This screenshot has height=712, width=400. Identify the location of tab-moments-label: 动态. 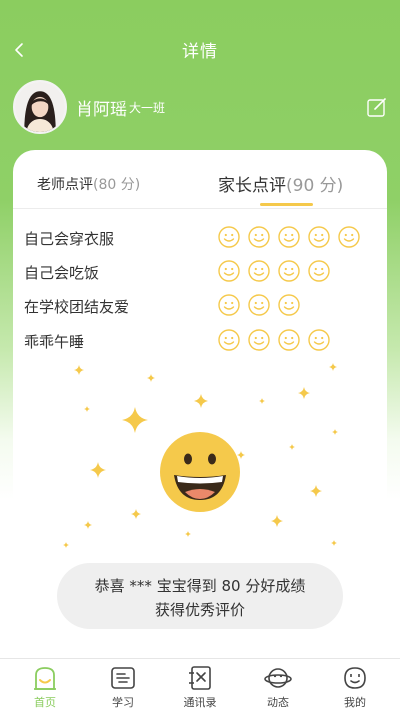
(278, 702).